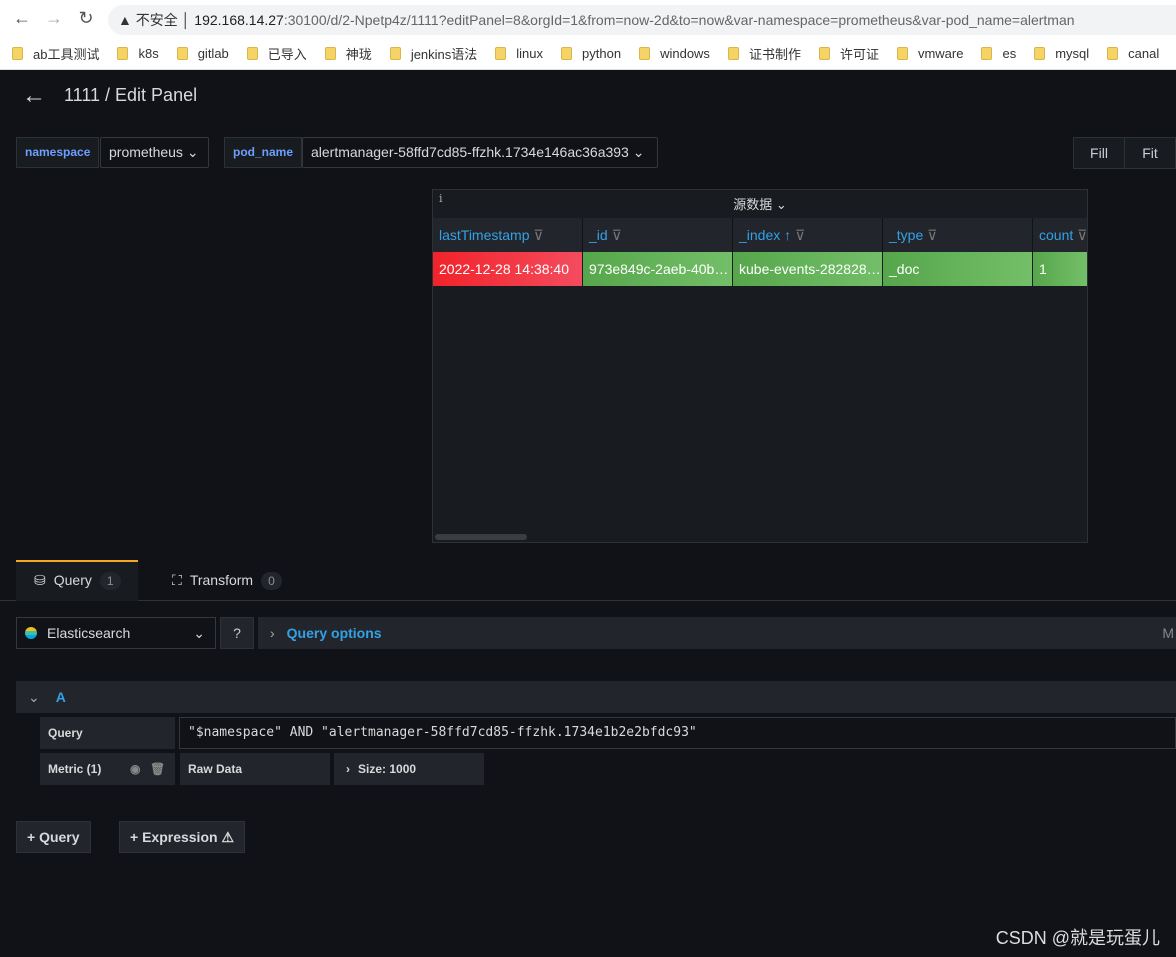 This screenshot has width=1176, height=957. I want to click on column-header: _index ↑ ⊽, so click(808, 235).